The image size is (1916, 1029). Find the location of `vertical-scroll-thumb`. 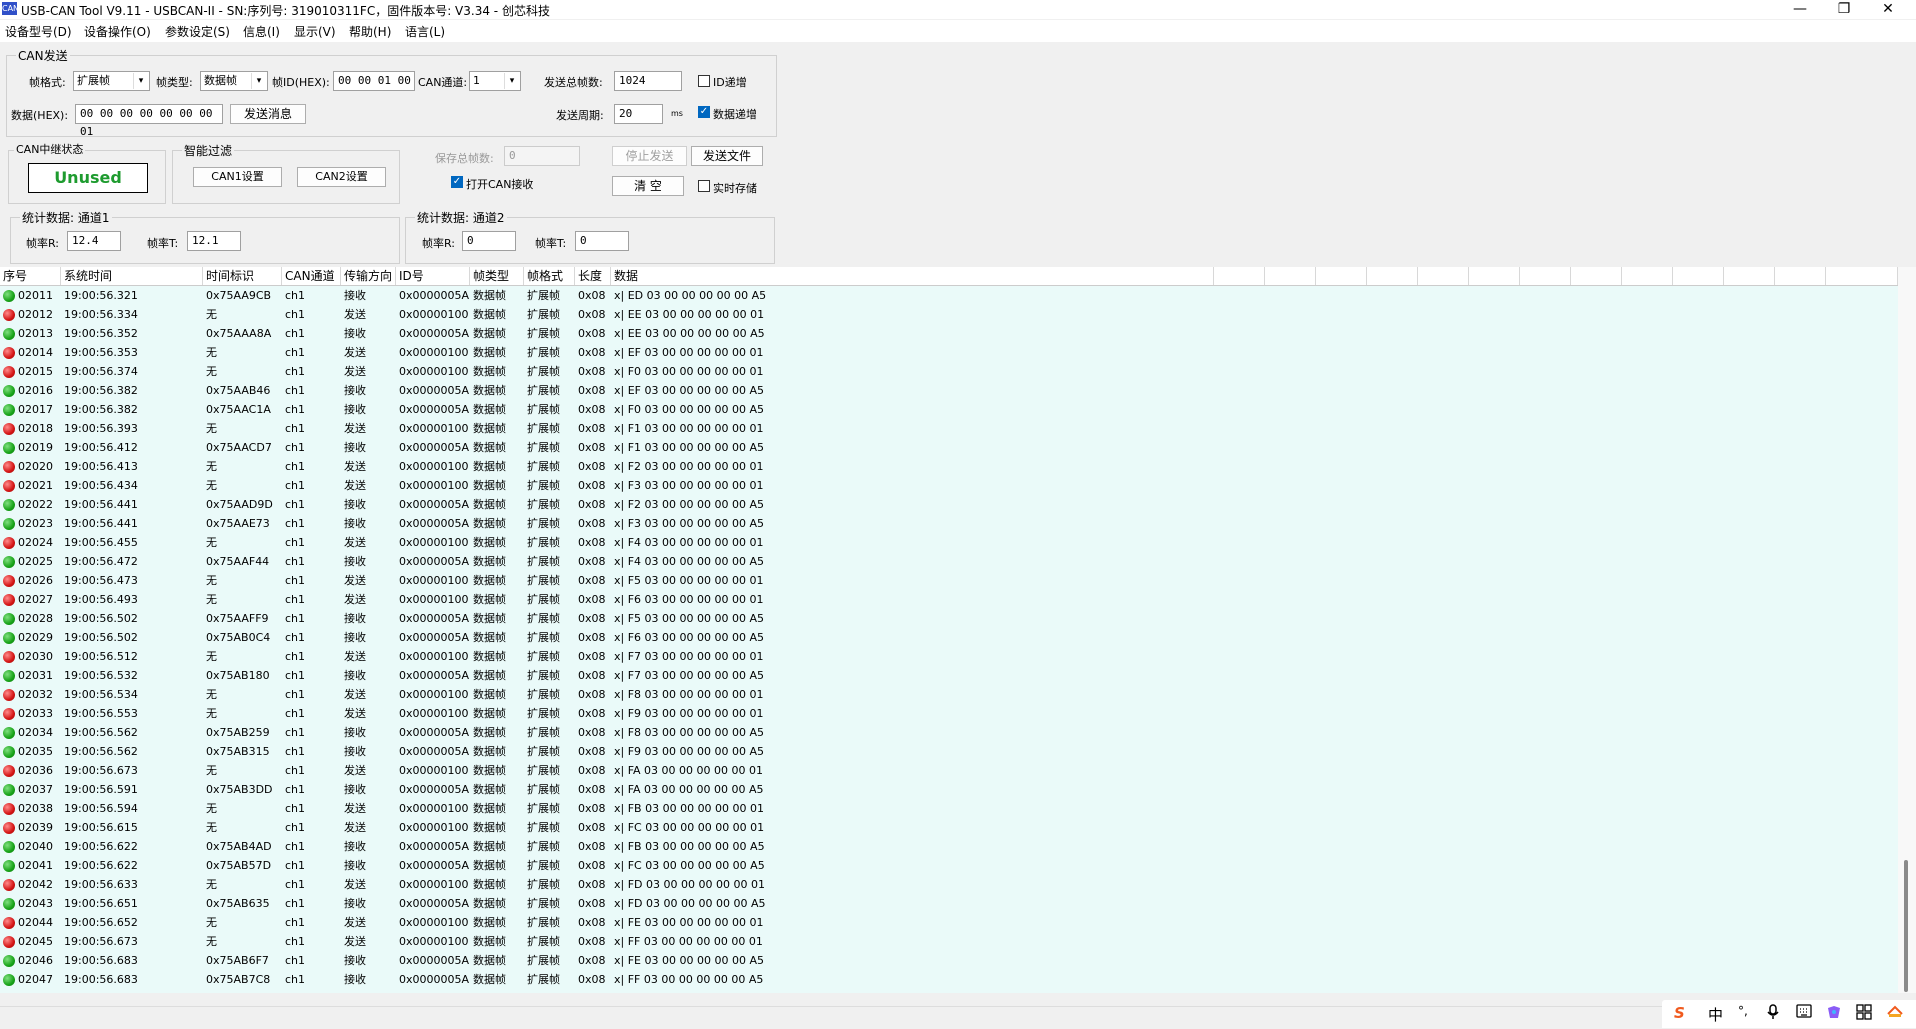

vertical-scroll-thumb is located at coordinates (1906, 926).